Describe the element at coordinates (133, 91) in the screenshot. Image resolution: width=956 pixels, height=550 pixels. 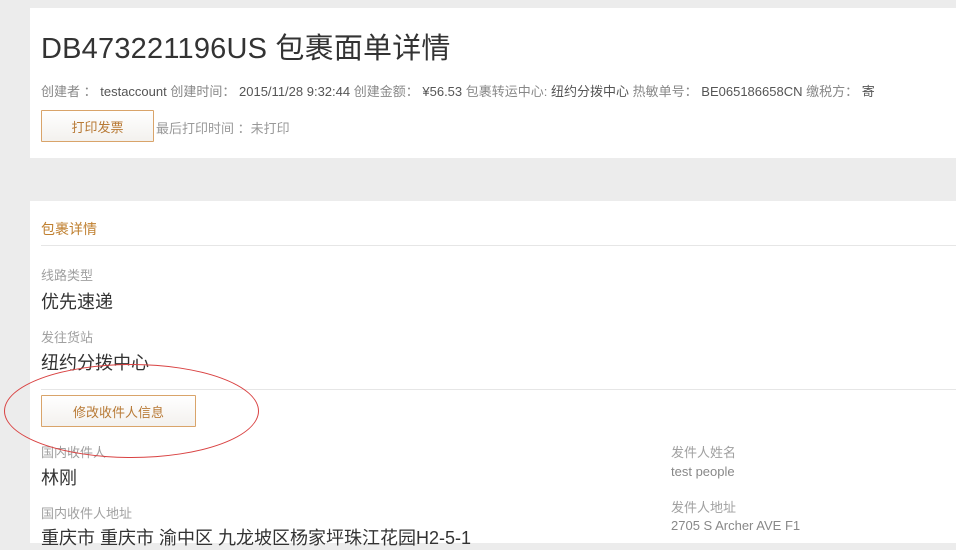
I see `creator-value: testaccount` at that location.